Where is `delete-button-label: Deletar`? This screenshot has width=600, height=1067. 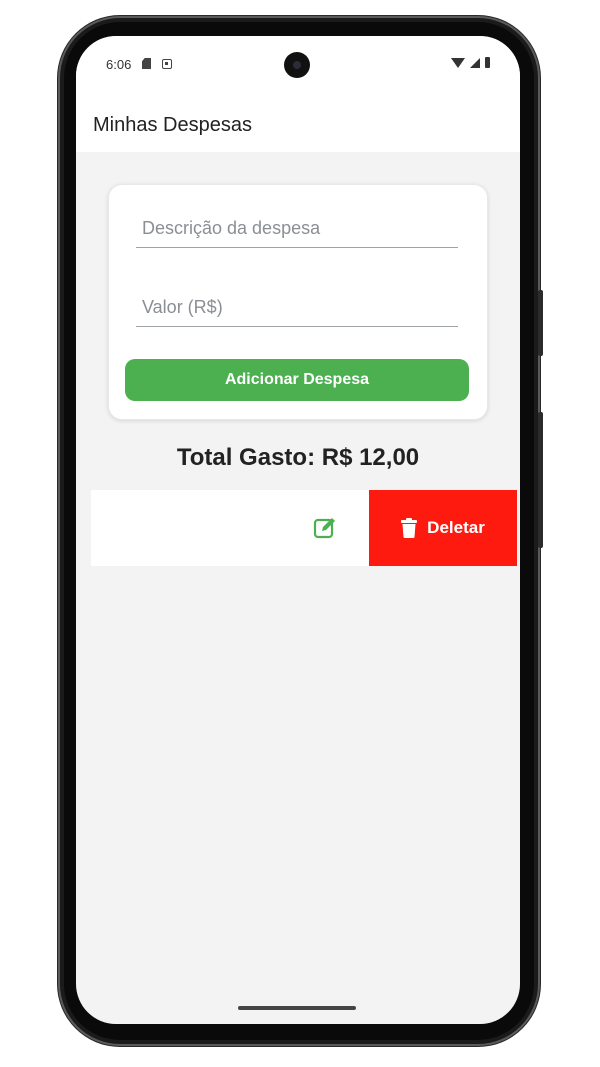
delete-button-label: Deletar is located at coordinates (456, 527).